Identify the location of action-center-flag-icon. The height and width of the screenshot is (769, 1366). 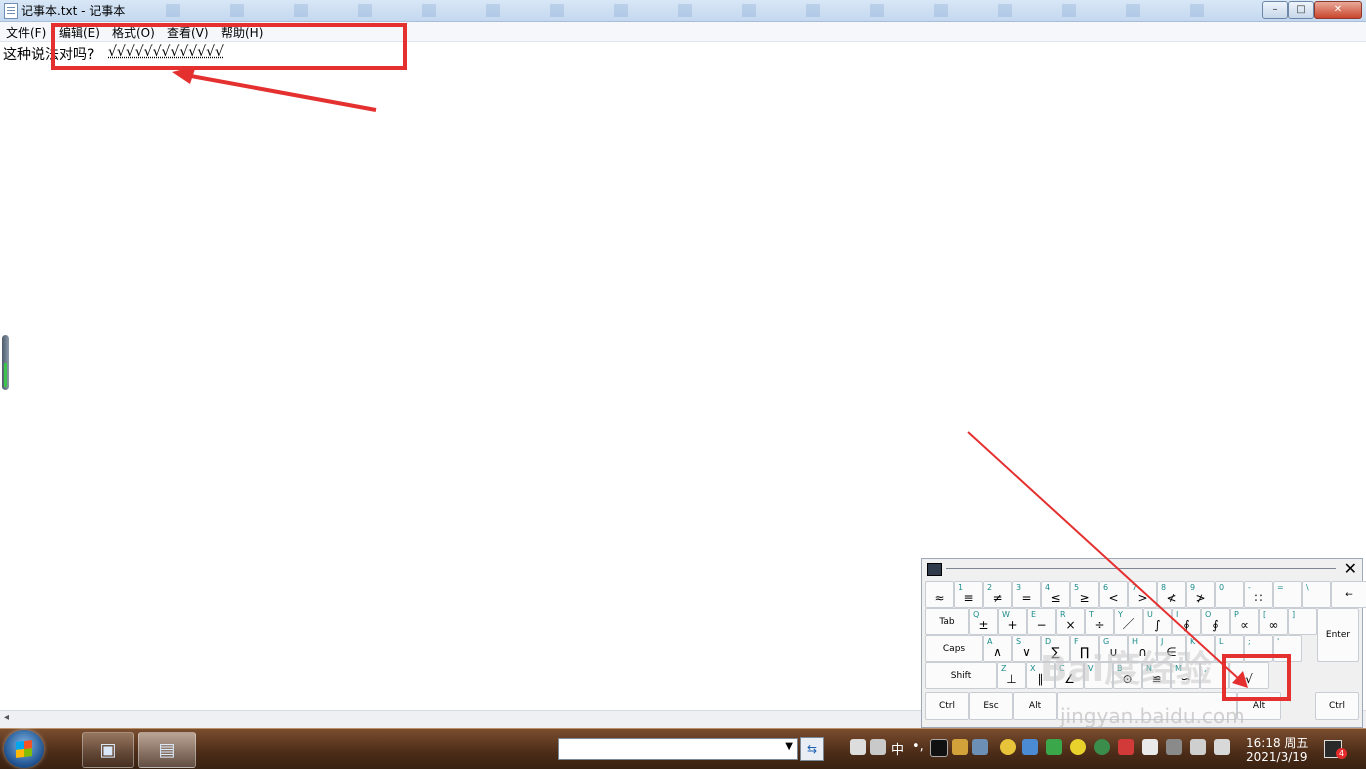
(1150, 747).